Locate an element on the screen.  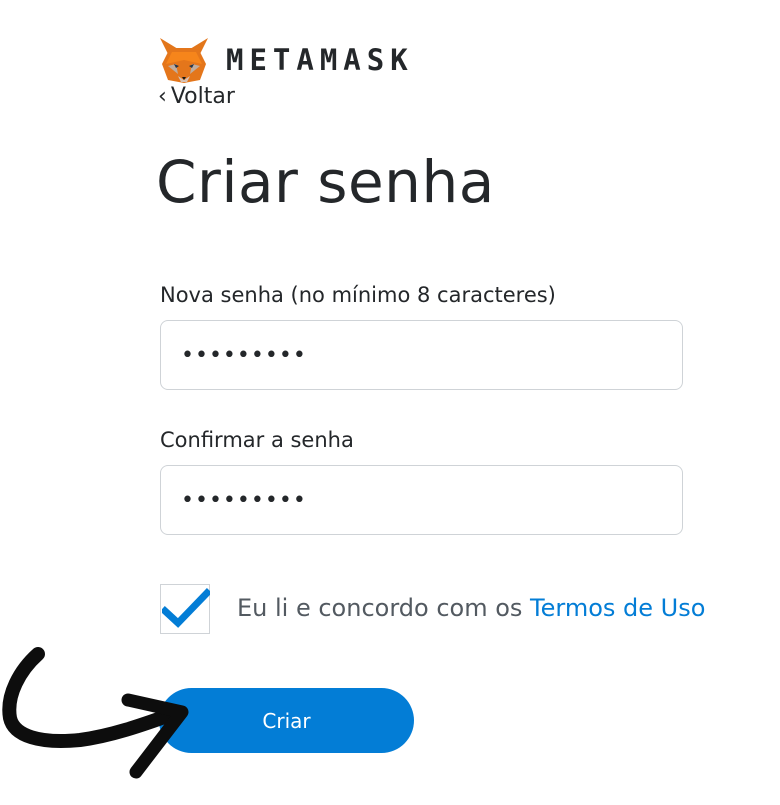
metamask-fox-icon is located at coordinates (184, 60).